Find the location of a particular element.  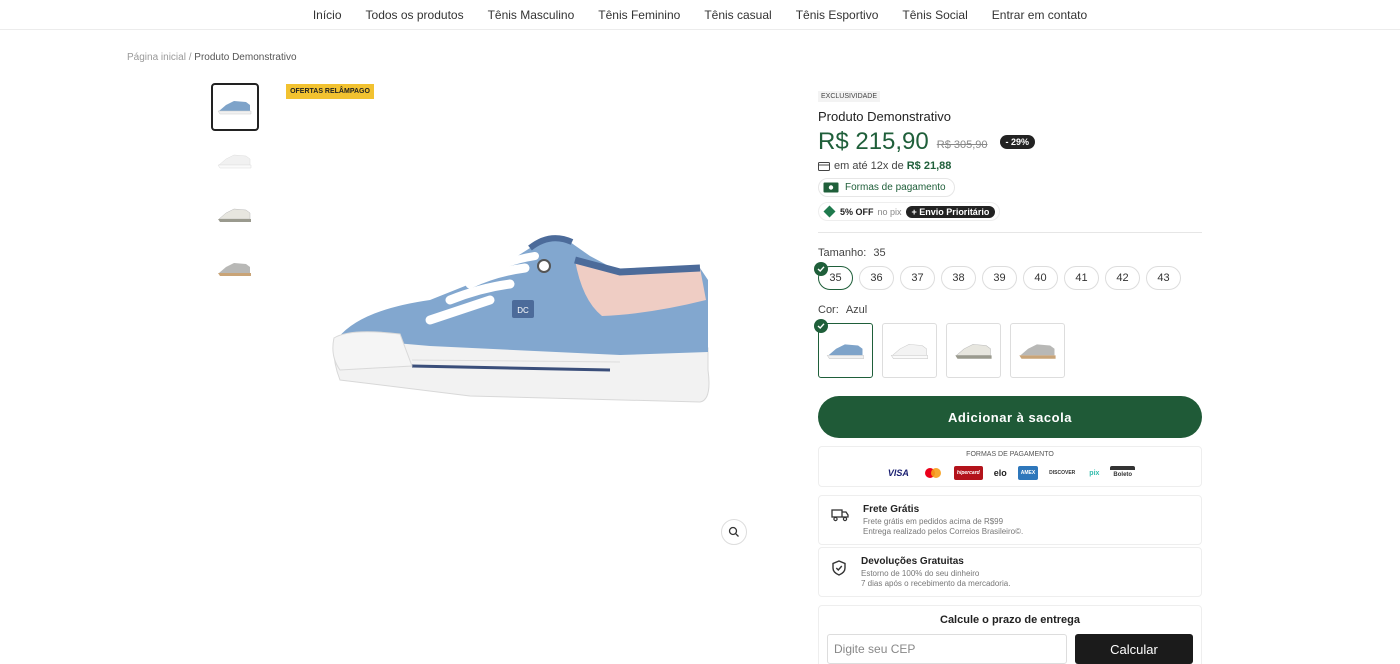

breadcrumb-current: Produto Demonstrativo is located at coordinates (245, 57).